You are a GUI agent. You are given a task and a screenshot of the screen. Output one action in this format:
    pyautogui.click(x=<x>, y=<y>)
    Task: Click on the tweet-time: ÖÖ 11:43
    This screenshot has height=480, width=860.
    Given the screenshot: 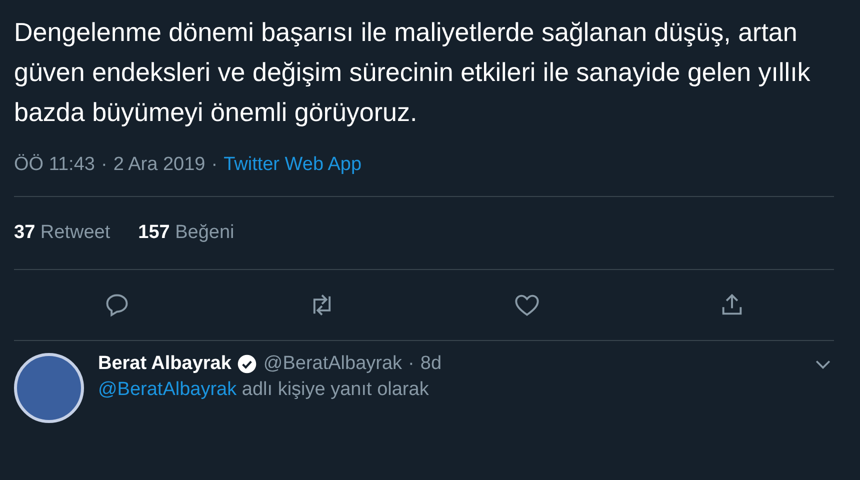 What is the action you would take?
    pyautogui.click(x=54, y=165)
    